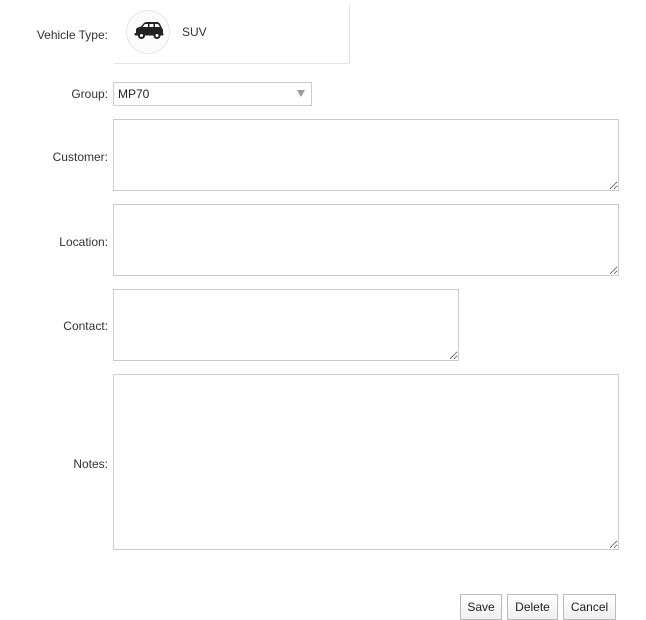  Describe the element at coordinates (301, 93) in the screenshot. I see `dropdown-arrow-icon` at that location.